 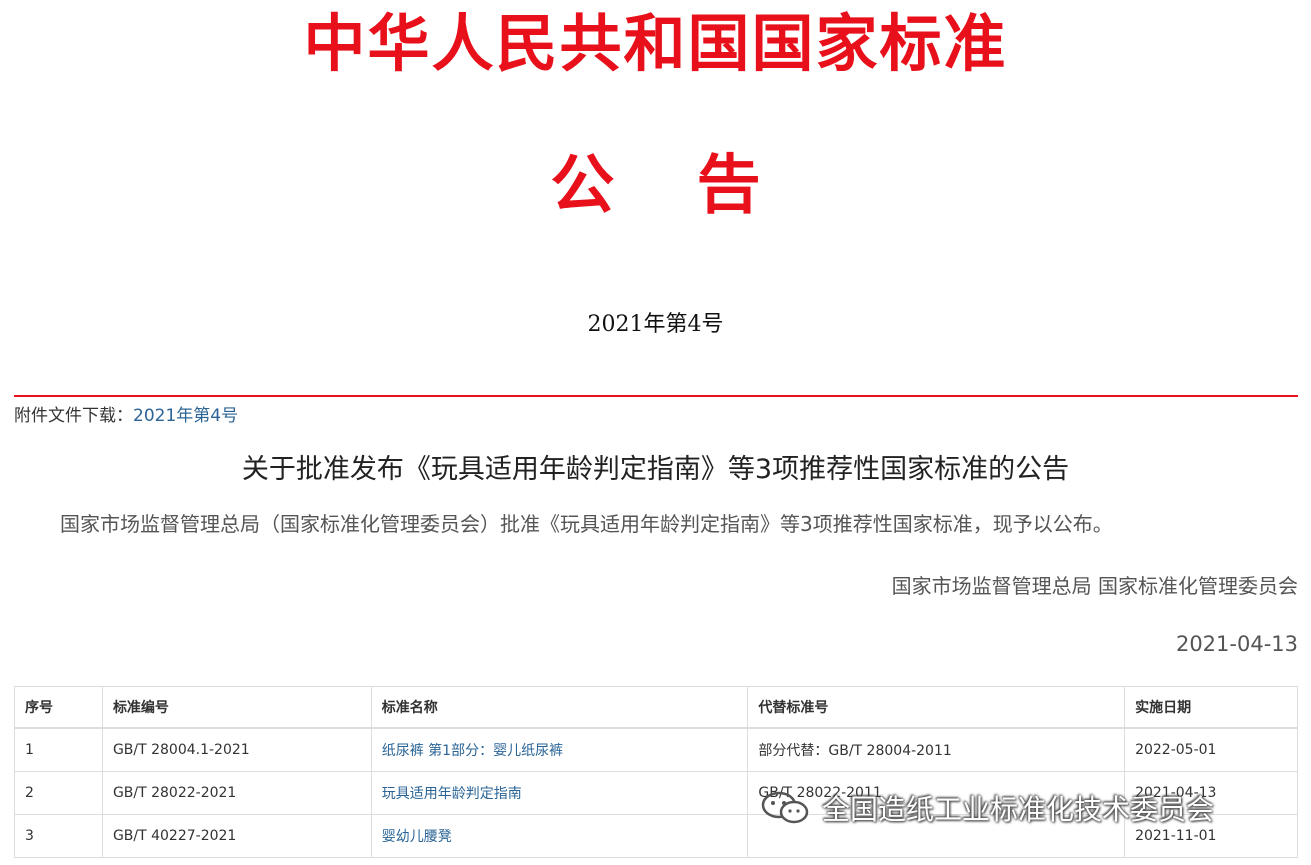 What do you see at coordinates (1018, 809) in the screenshot?
I see `watermark-text: 全国造纸工业标准化技术委员会` at bounding box center [1018, 809].